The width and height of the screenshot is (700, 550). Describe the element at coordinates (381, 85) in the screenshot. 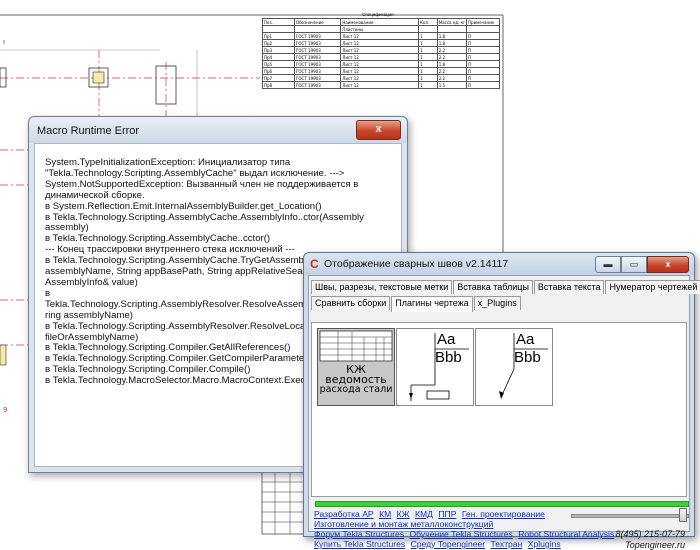

I see `table-row: Пр8 ГОСТ 19903 Лист 12 1 1.5 П` at that location.